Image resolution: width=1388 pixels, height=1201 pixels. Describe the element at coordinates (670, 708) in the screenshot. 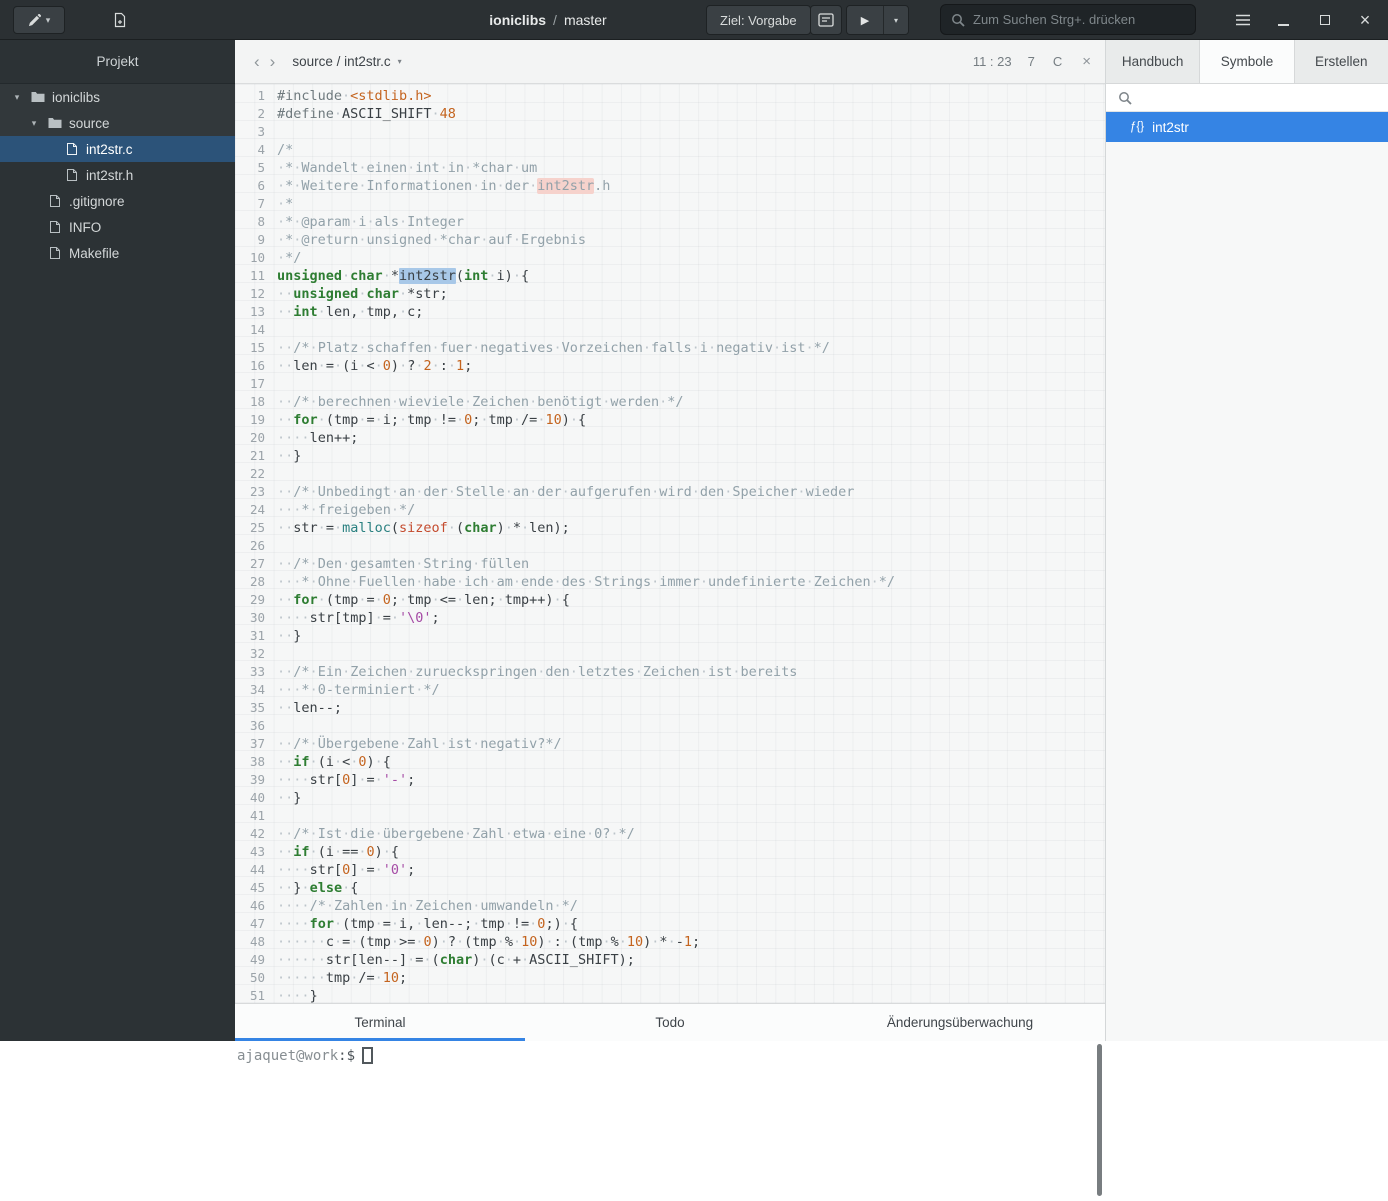

I see `code-line: 35 ··len--;` at that location.